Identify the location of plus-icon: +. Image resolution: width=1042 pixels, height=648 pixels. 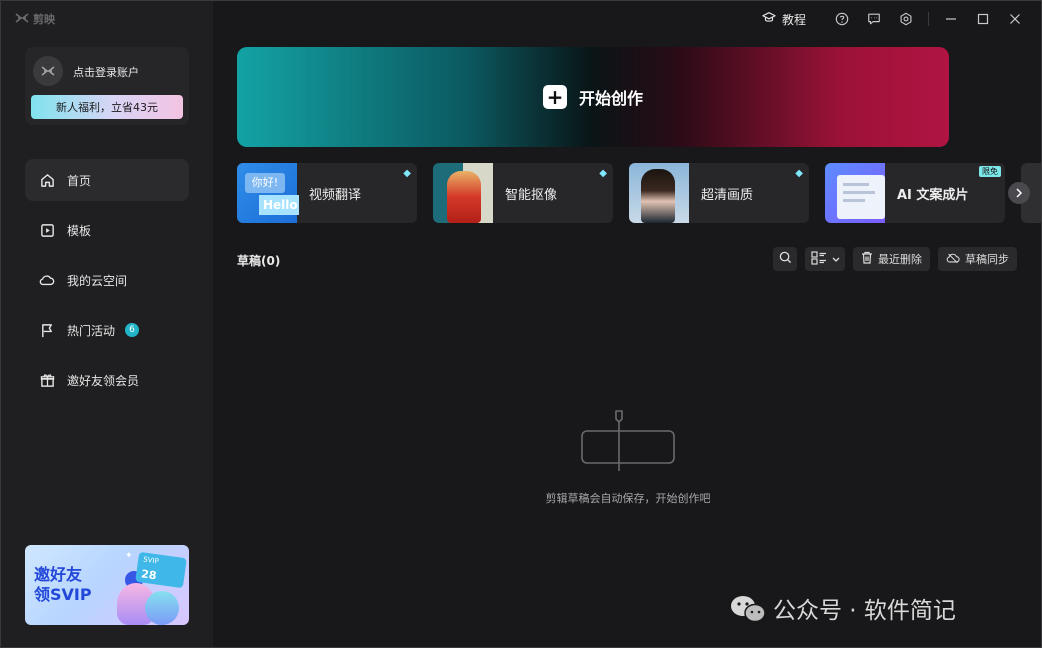
(554, 97).